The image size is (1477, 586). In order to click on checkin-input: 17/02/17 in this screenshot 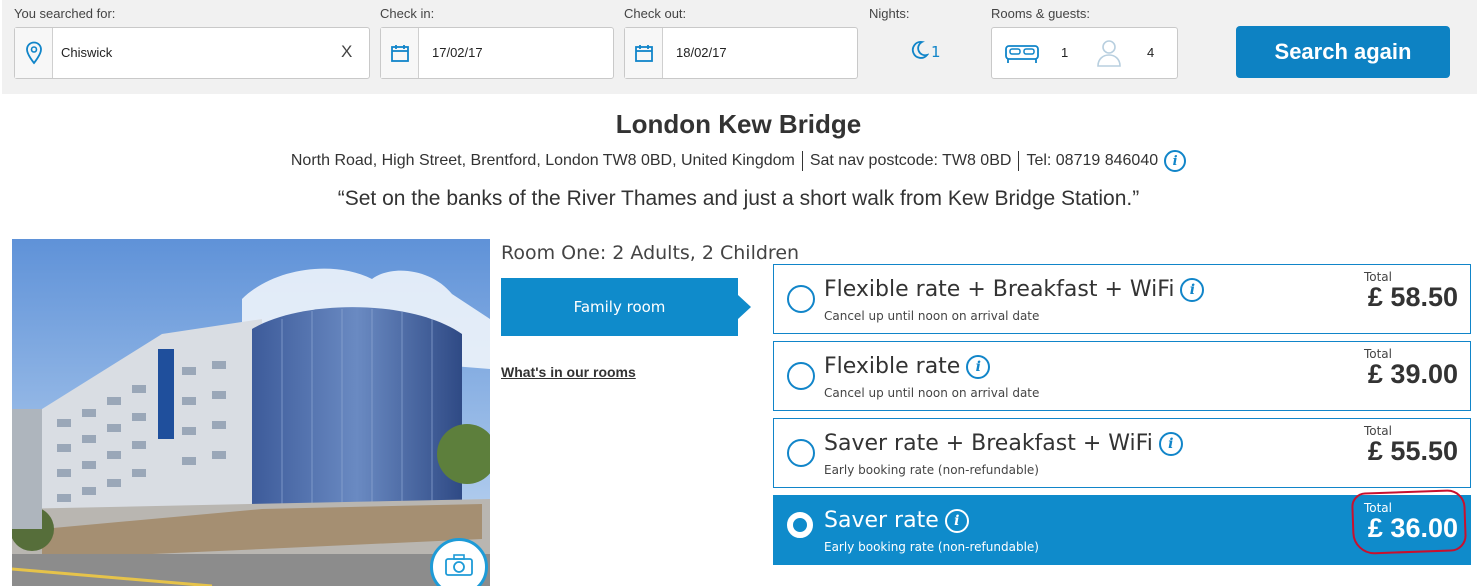, I will do `click(457, 52)`.